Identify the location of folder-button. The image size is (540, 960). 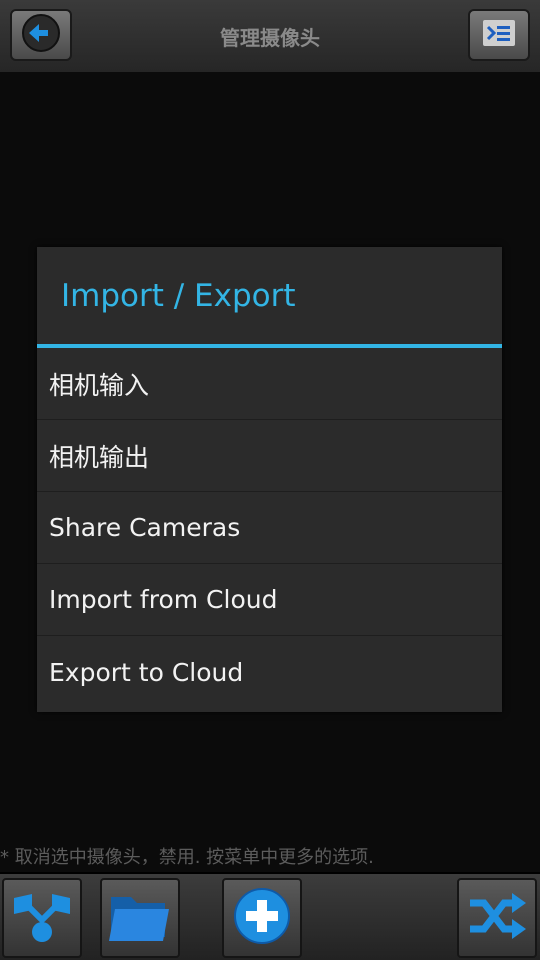
(140, 918).